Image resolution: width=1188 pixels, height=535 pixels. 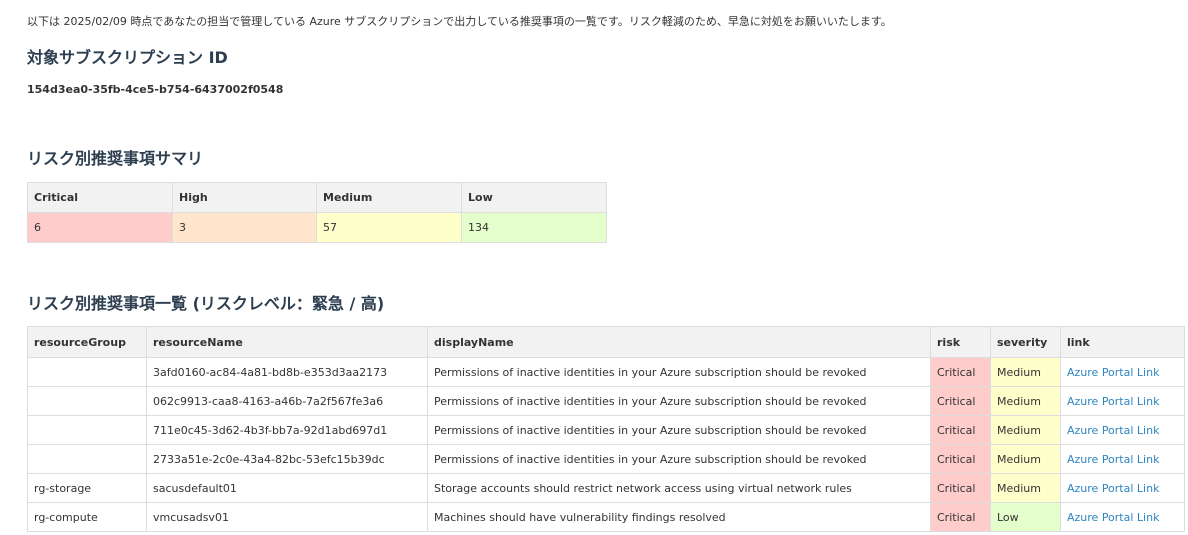 I want to click on cell-resource-name: 711e0c45-3d62-4b3f-bb7a-92d1abd697d1, so click(x=287, y=430).